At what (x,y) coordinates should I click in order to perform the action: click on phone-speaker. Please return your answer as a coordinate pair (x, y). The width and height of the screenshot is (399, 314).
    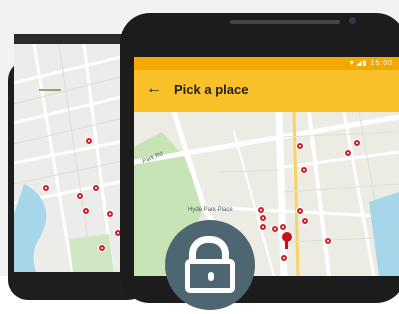
    Looking at the image, I should click on (285, 22).